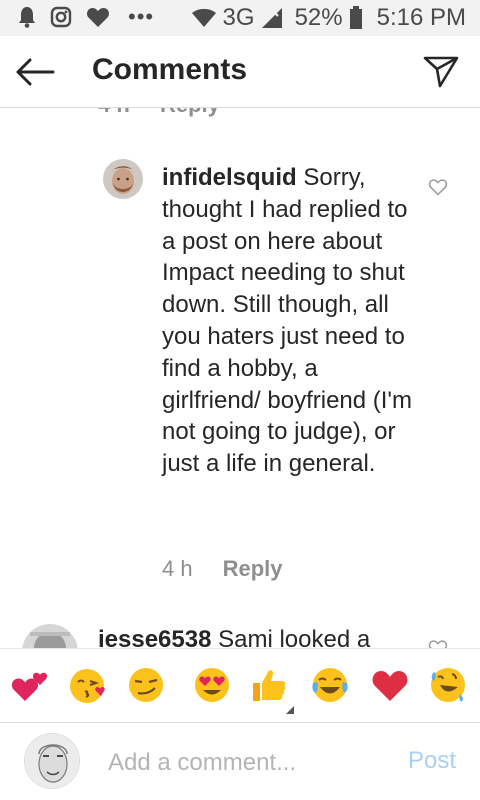 The height and width of the screenshot is (800, 480). What do you see at coordinates (229, 177) in the screenshot?
I see `comment-username: infidelsquid` at bounding box center [229, 177].